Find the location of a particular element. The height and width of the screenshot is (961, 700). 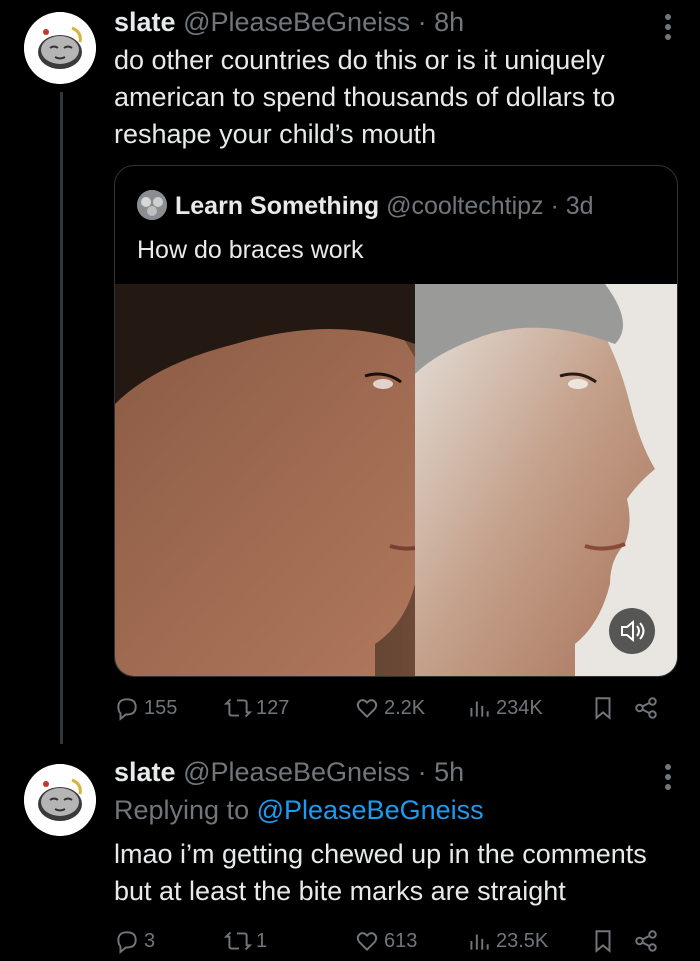

like-count: 613 is located at coordinates (401, 940).